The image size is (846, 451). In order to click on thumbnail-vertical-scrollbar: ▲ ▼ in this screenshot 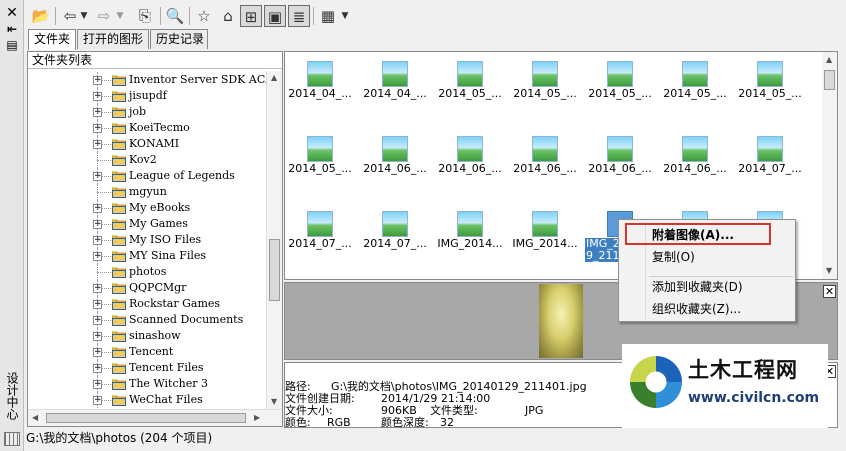, I will do `click(829, 165)`.